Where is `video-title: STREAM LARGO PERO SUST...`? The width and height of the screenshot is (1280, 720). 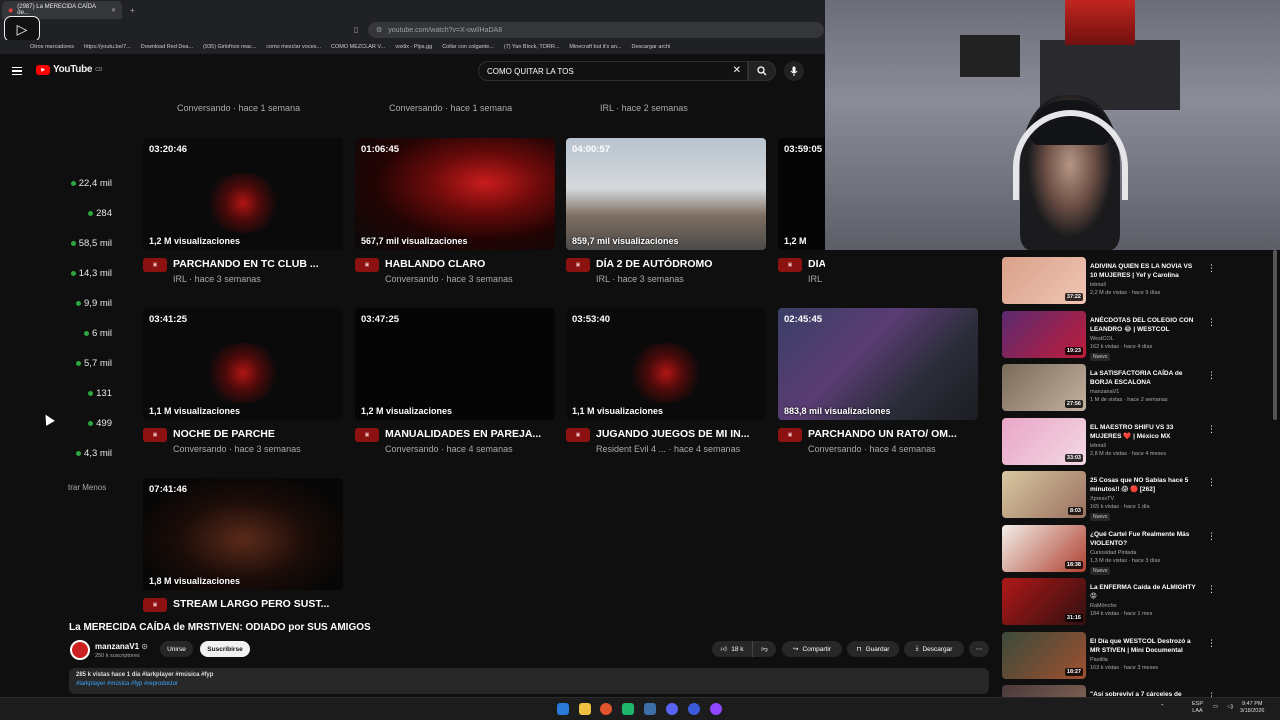 video-title: STREAM LARGO PERO SUST... is located at coordinates (258, 604).